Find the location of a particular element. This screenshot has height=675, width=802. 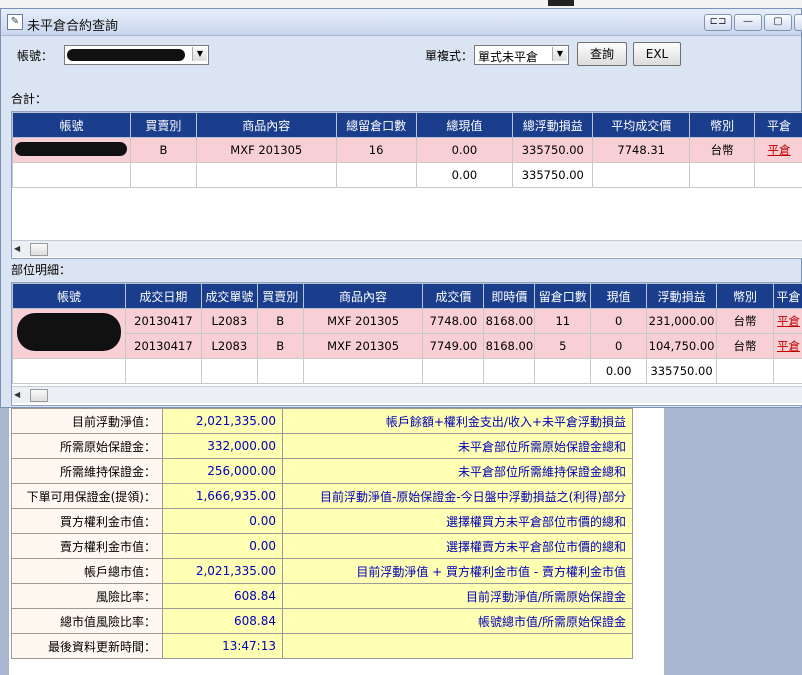

summary-row: 買方權利金市值： 0.00 選擇權買方未平倉部位市價的總和 is located at coordinates (322, 521).